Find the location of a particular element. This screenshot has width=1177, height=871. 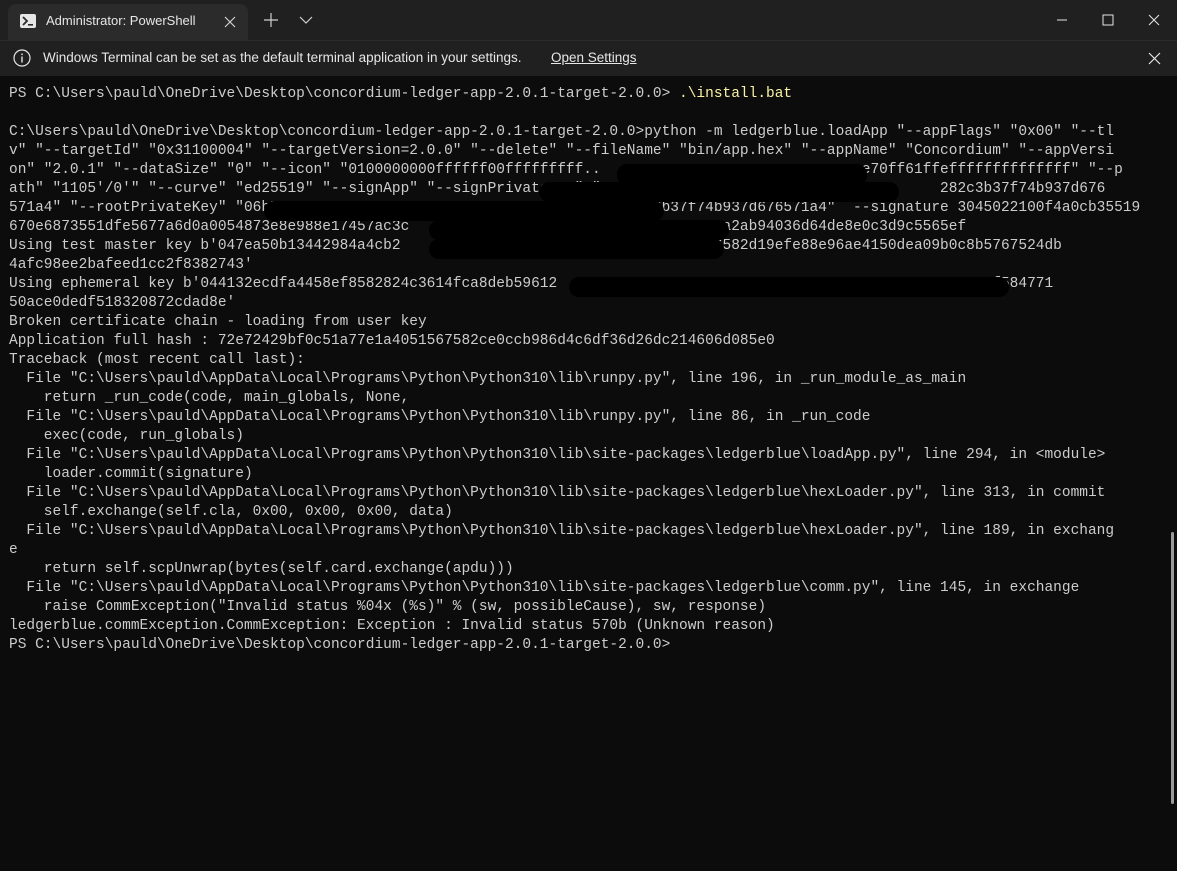

plus-icon is located at coordinates (271, 20).